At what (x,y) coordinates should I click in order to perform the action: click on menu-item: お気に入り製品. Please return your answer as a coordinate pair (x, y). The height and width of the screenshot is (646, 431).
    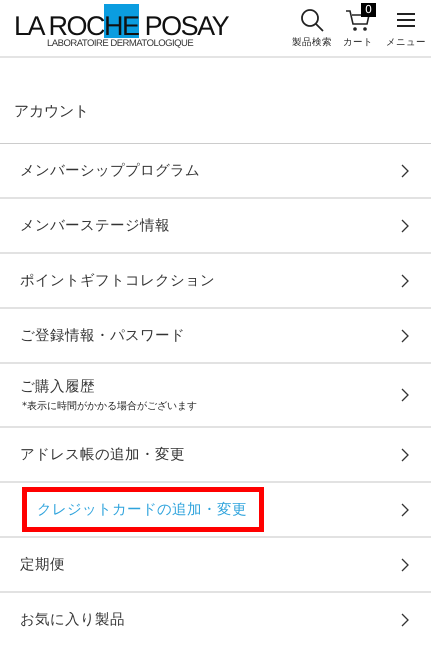
    Looking at the image, I should click on (215, 619).